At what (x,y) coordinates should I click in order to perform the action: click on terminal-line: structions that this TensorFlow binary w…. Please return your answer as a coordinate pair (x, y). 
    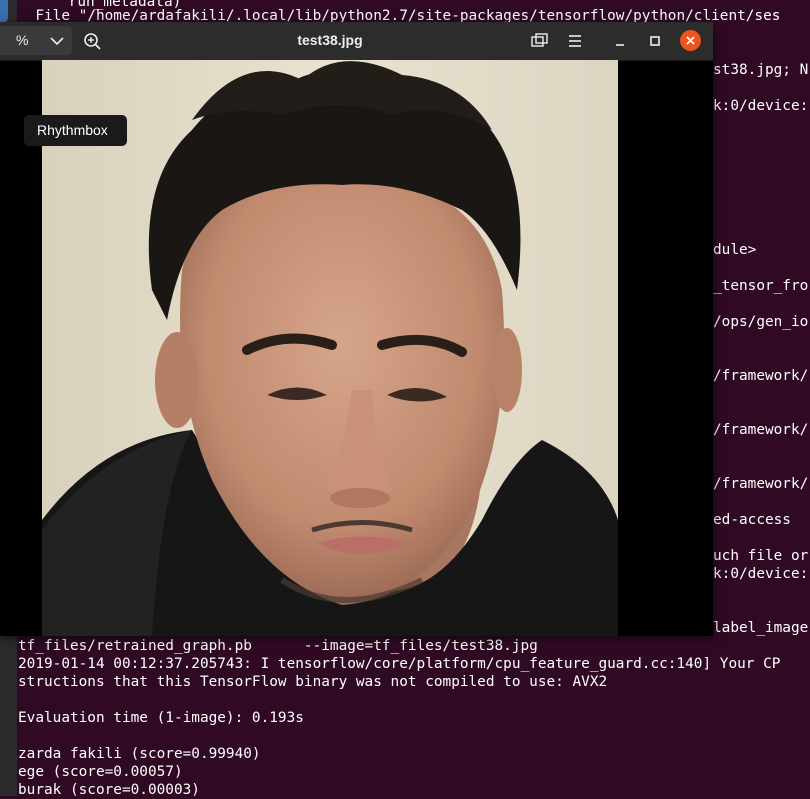
    Looking at the image, I should click on (313, 682).